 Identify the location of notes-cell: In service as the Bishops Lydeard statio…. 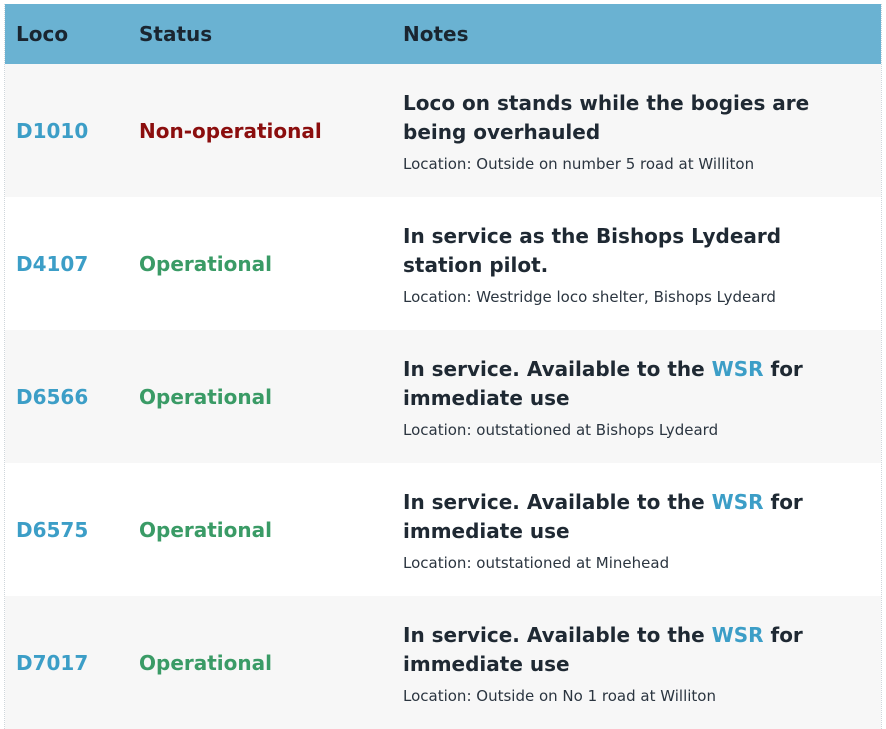
(642, 264).